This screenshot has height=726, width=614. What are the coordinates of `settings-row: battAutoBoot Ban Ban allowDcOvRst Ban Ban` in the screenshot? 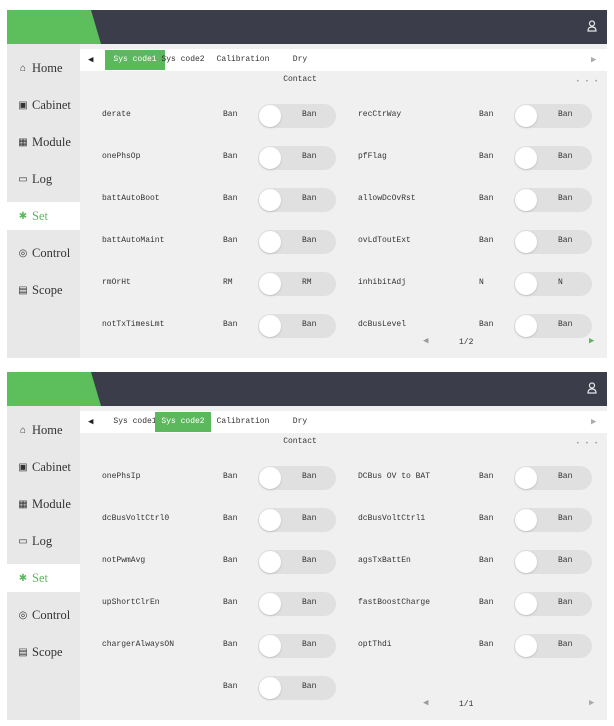 It's located at (343, 200).